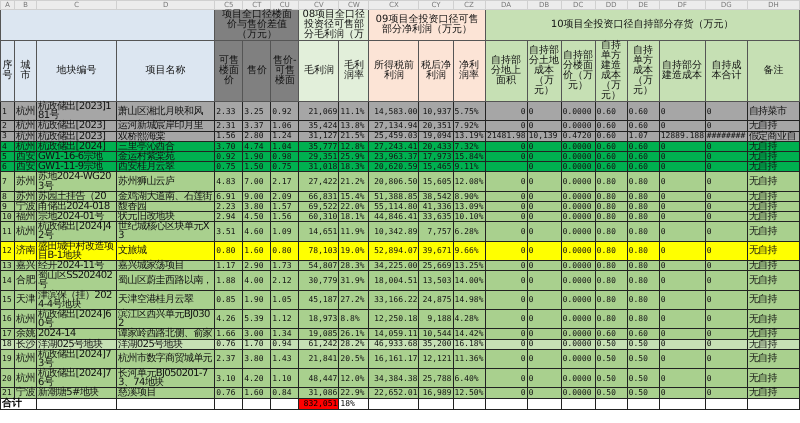 The width and height of the screenshot is (800, 423). What do you see at coordinates (318, 71) in the screenshot?
I see `column-header: 毛利润` at bounding box center [318, 71].